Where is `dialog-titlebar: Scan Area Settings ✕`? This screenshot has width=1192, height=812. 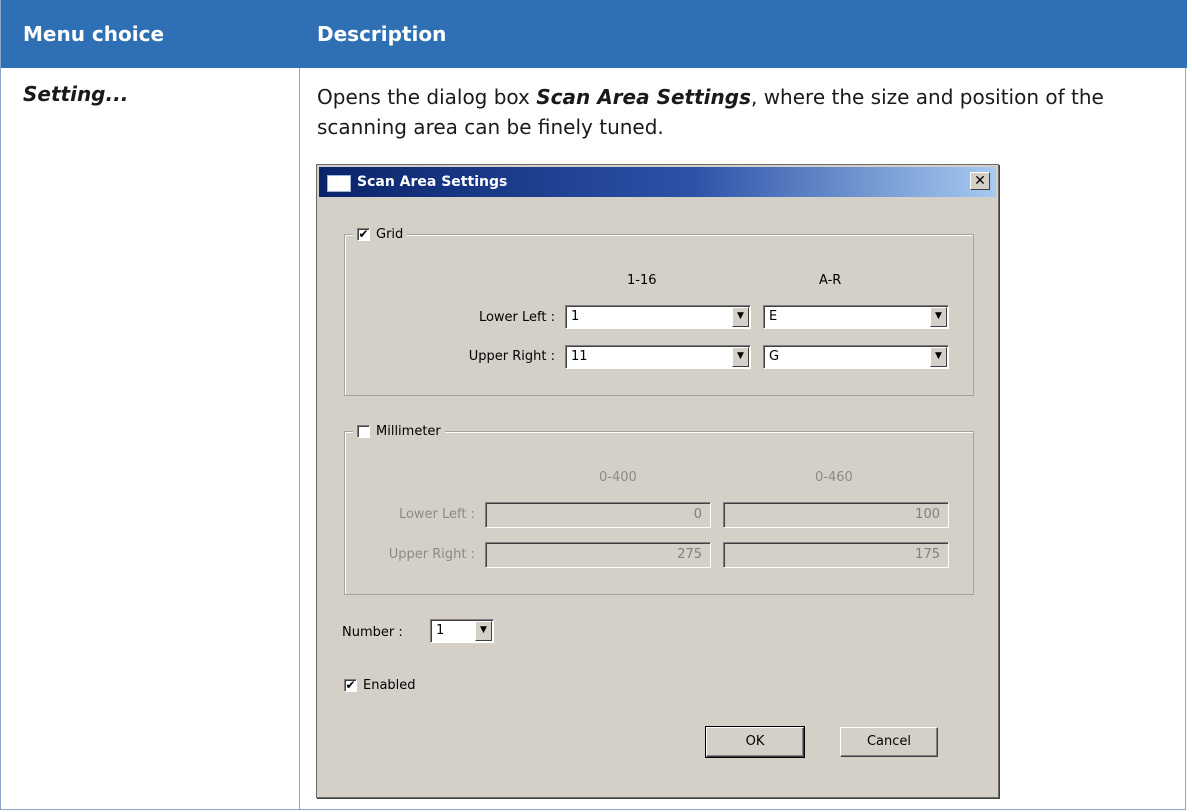
dialog-titlebar: Scan Area Settings ✕ is located at coordinates (657, 182).